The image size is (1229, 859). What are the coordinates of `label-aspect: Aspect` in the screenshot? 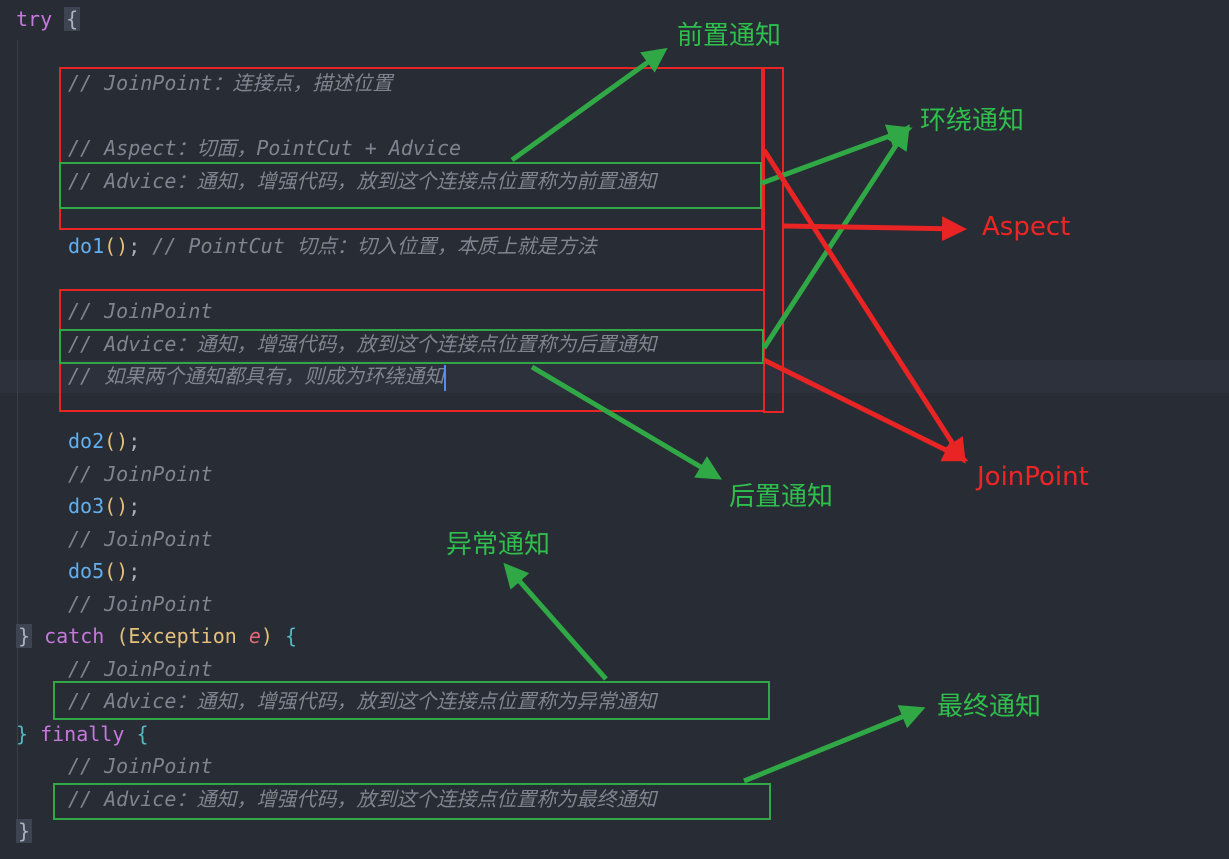 It's located at (1026, 227).